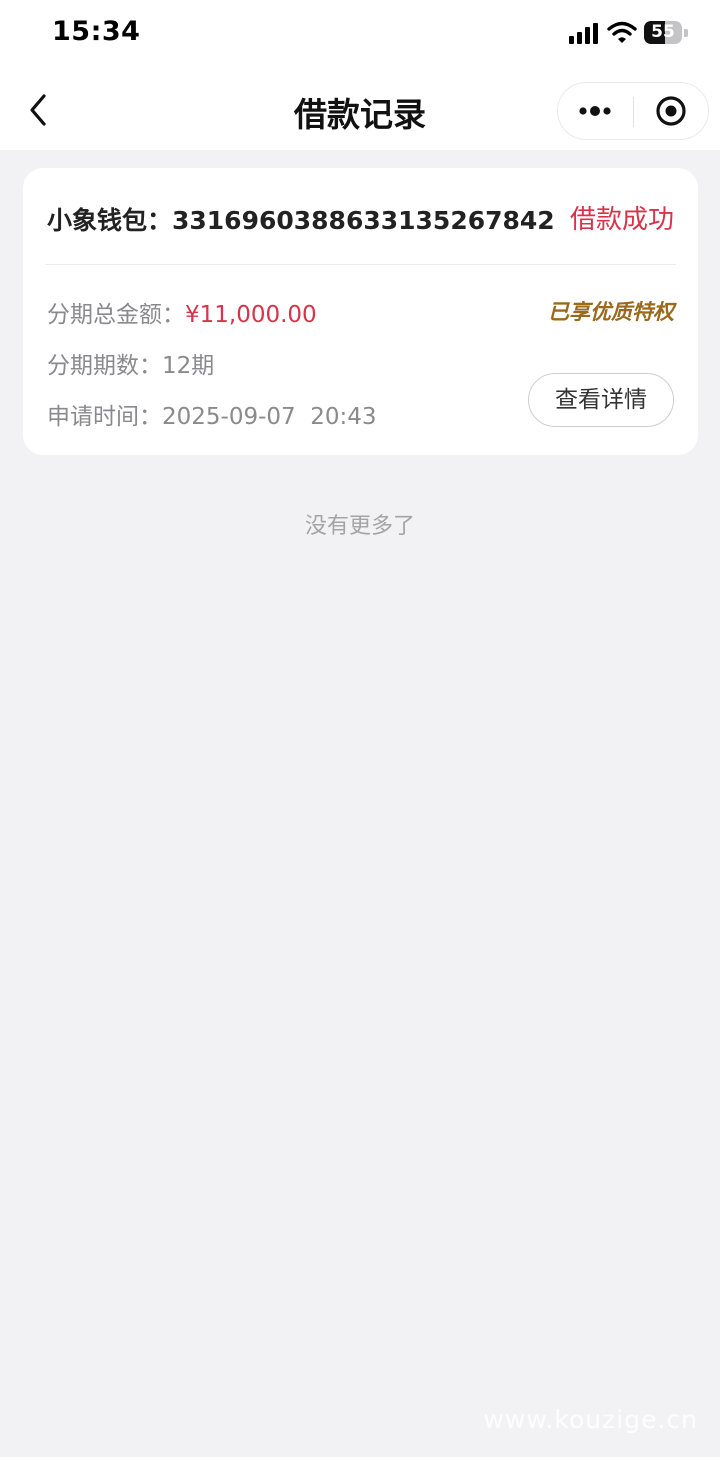 This screenshot has height=1457, width=720. I want to click on loan-product-title: 小象钱包：3316960388633135267842, so click(301, 220).